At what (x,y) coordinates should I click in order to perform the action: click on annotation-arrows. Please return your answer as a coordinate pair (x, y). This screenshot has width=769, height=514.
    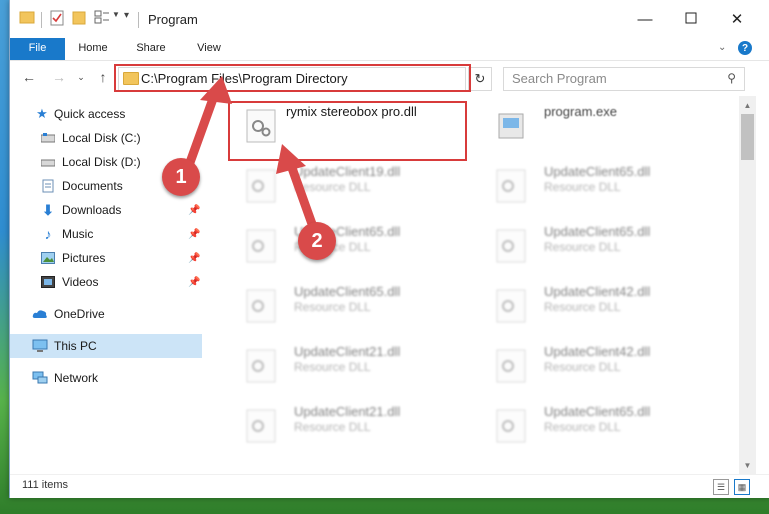
    Looking at the image, I should click on (250, 152).